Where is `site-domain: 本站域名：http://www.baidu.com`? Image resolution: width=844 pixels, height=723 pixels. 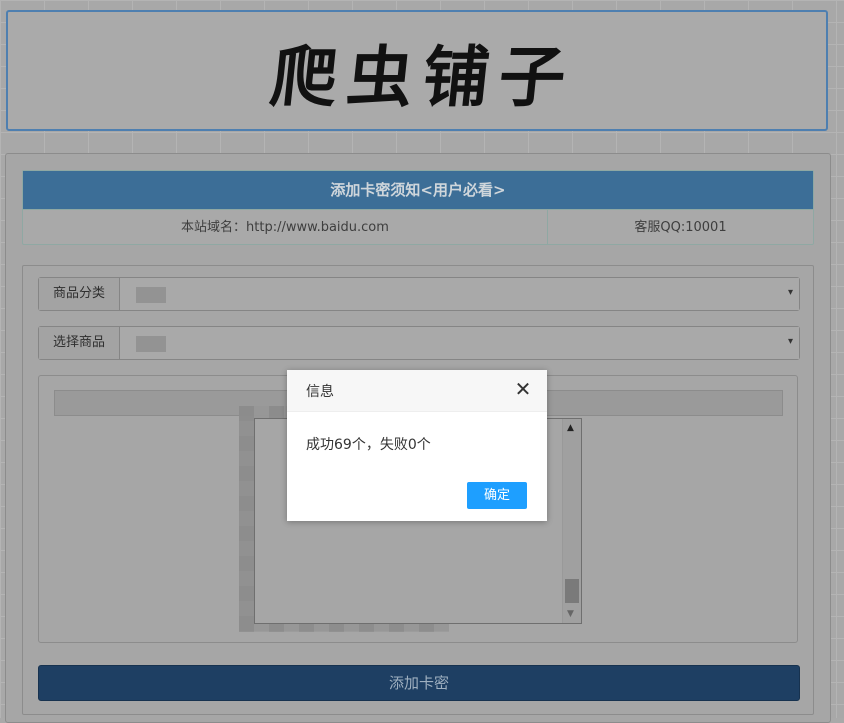 site-domain: 本站域名：http://www.baidu.com is located at coordinates (285, 227).